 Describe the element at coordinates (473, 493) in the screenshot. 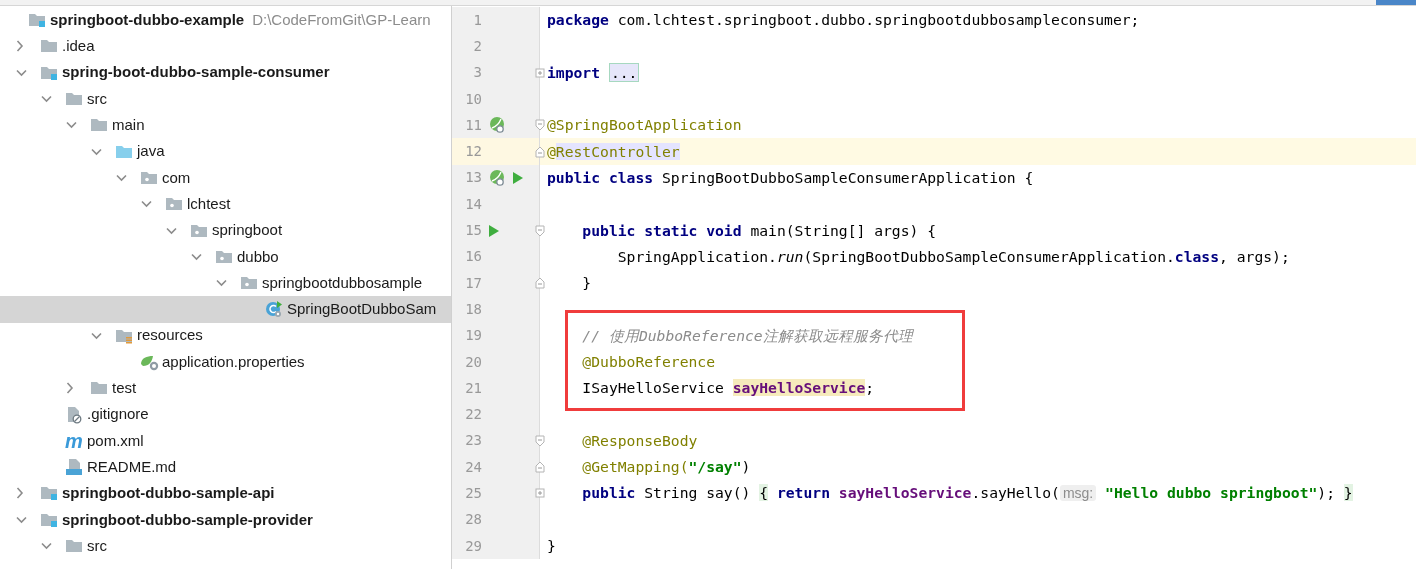

I see `line-number: 25` at that location.